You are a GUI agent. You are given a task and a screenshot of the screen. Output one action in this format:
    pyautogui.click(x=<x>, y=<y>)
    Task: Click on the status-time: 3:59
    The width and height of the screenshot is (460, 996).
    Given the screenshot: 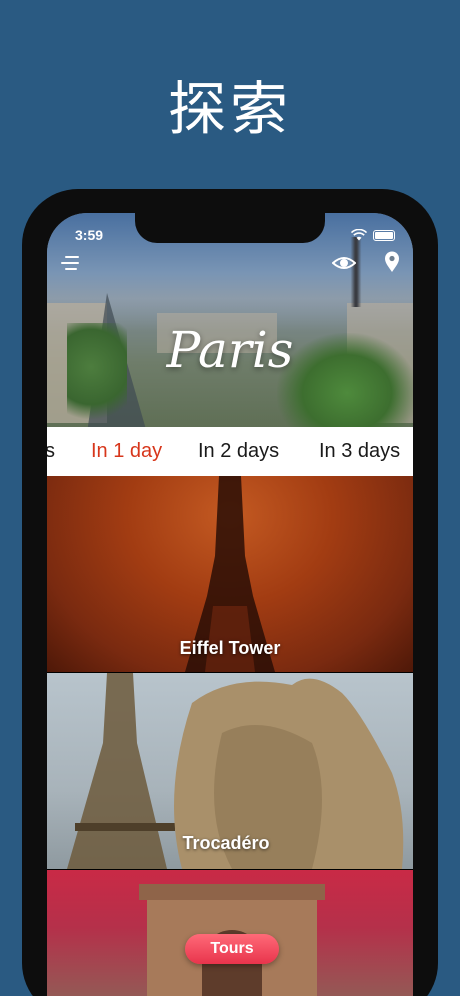 What is the action you would take?
    pyautogui.click(x=89, y=235)
    